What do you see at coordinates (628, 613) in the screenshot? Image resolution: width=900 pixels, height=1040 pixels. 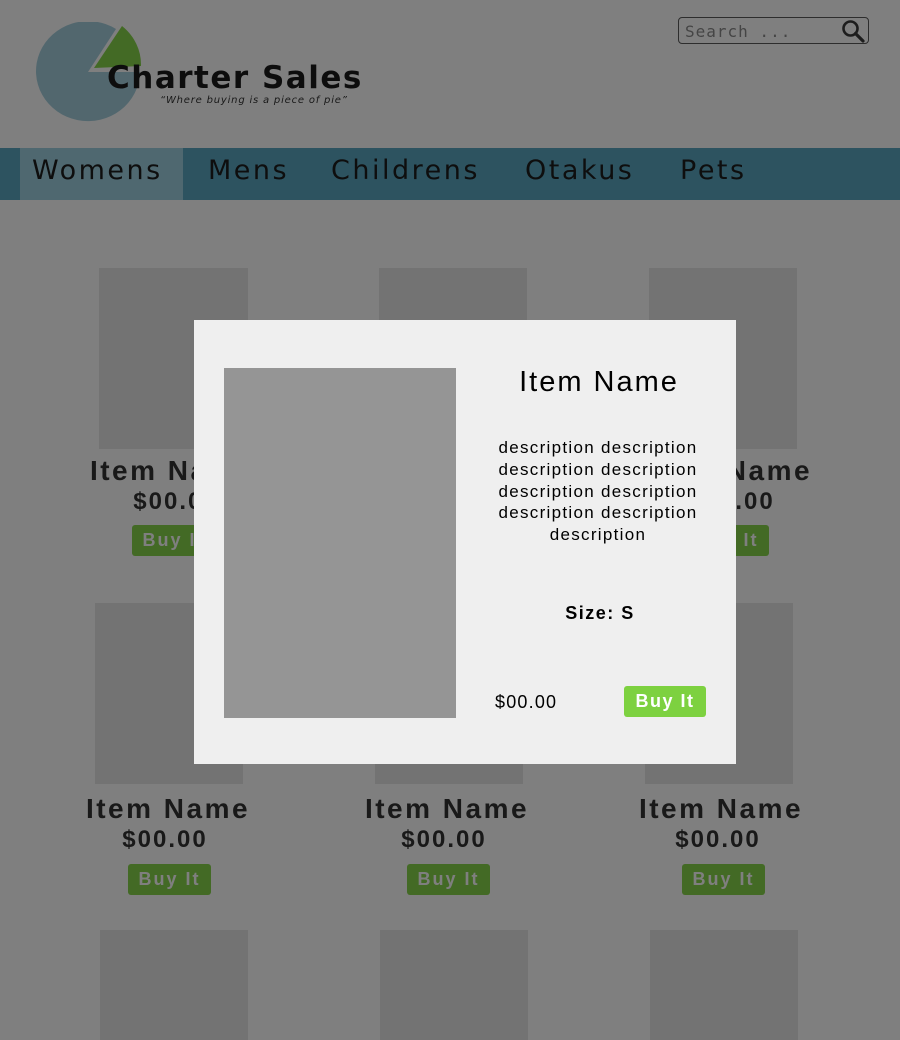 I see `size-value: S` at bounding box center [628, 613].